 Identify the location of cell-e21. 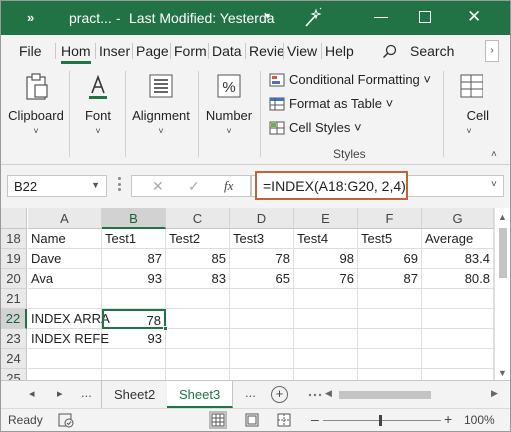
(326, 299).